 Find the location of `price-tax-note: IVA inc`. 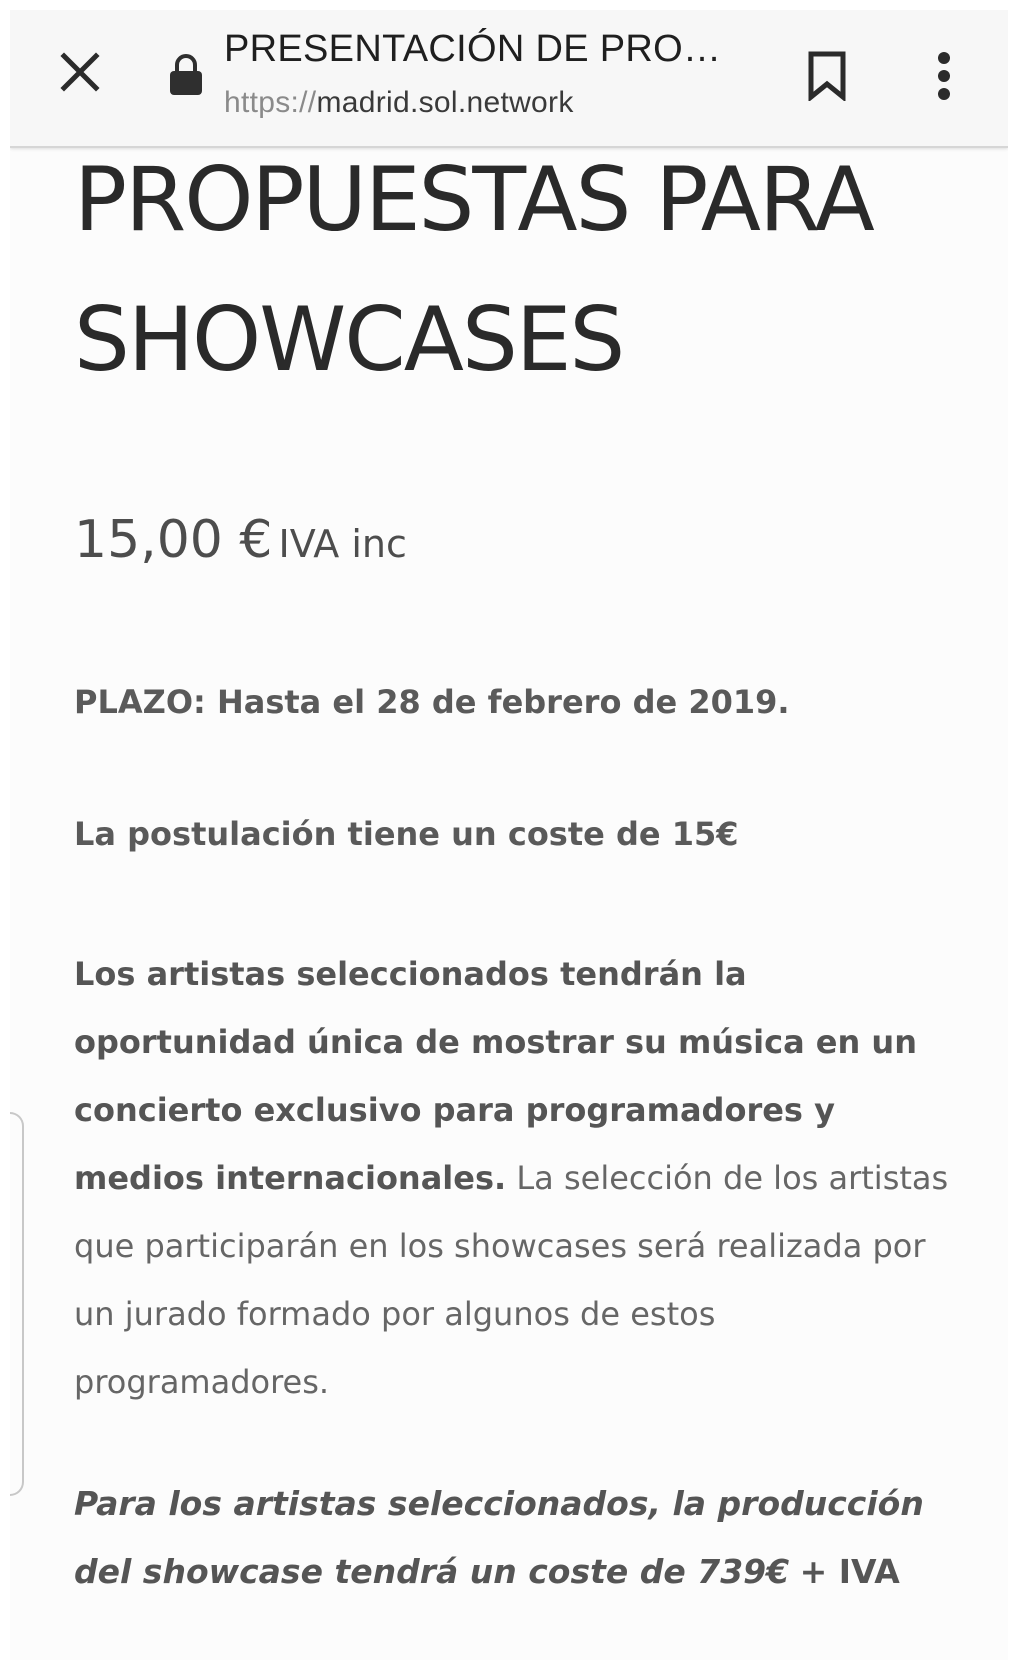

price-tax-note: IVA inc is located at coordinates (342, 544).